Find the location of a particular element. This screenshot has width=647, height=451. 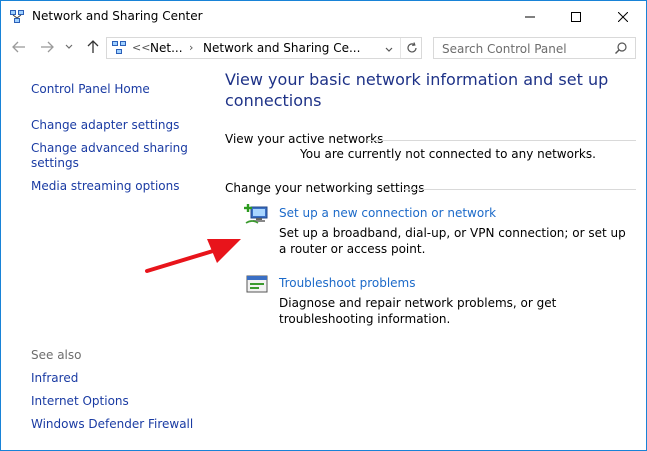

control-panel-home-link: Control Panel Home is located at coordinates (116, 89).